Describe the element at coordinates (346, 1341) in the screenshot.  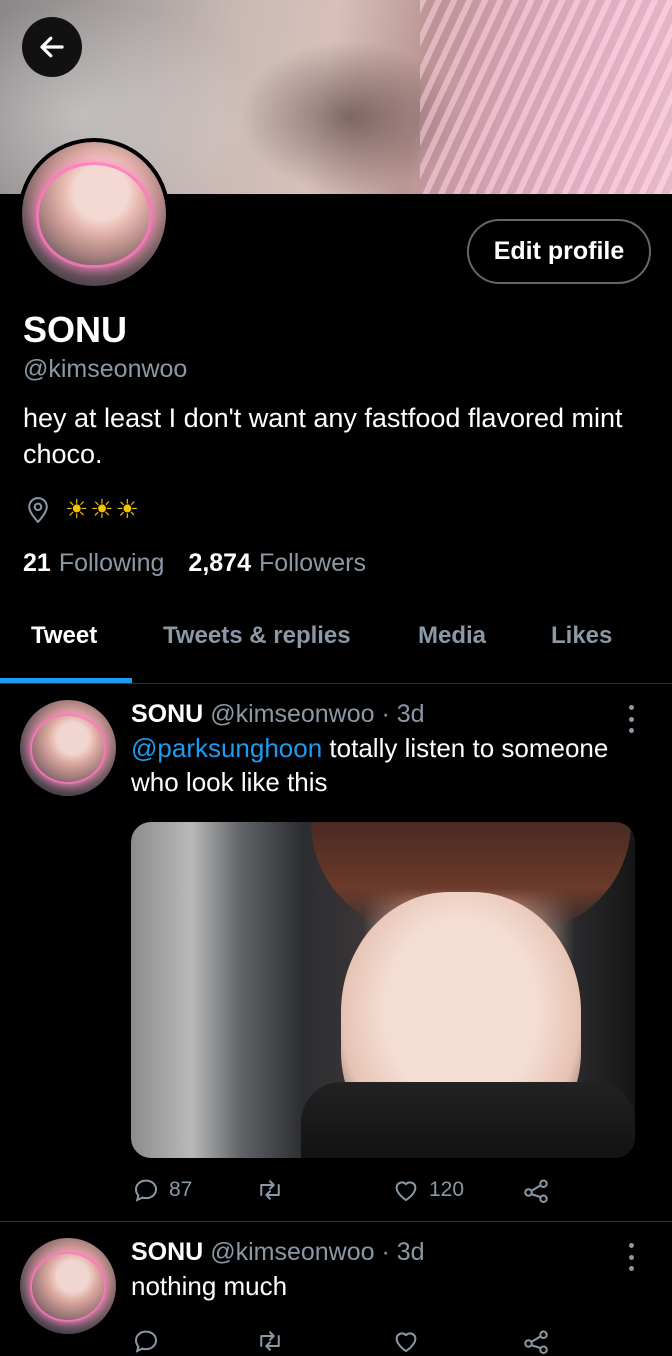
I see `tweet-actions` at that location.